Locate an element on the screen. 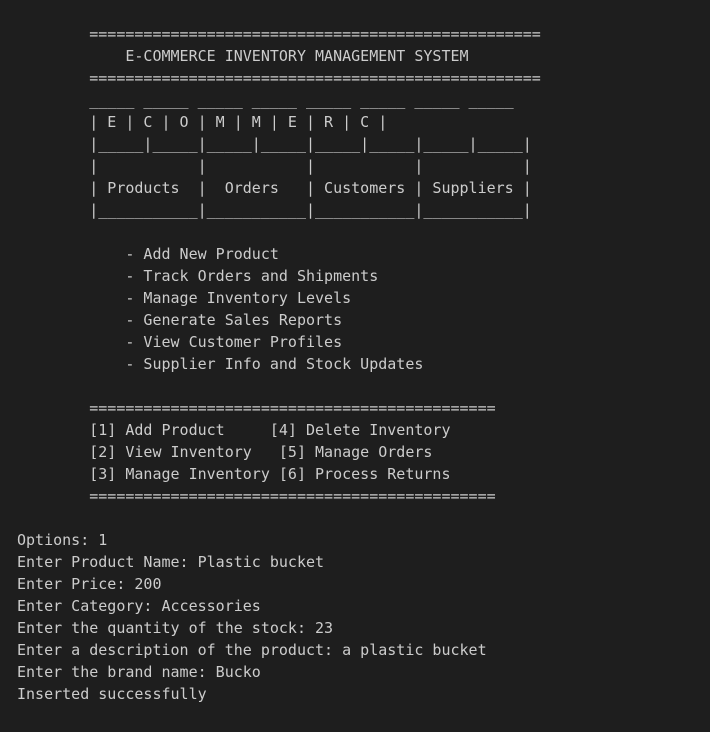  feature-item: - Manage Inventory Levels is located at coordinates (184, 298).